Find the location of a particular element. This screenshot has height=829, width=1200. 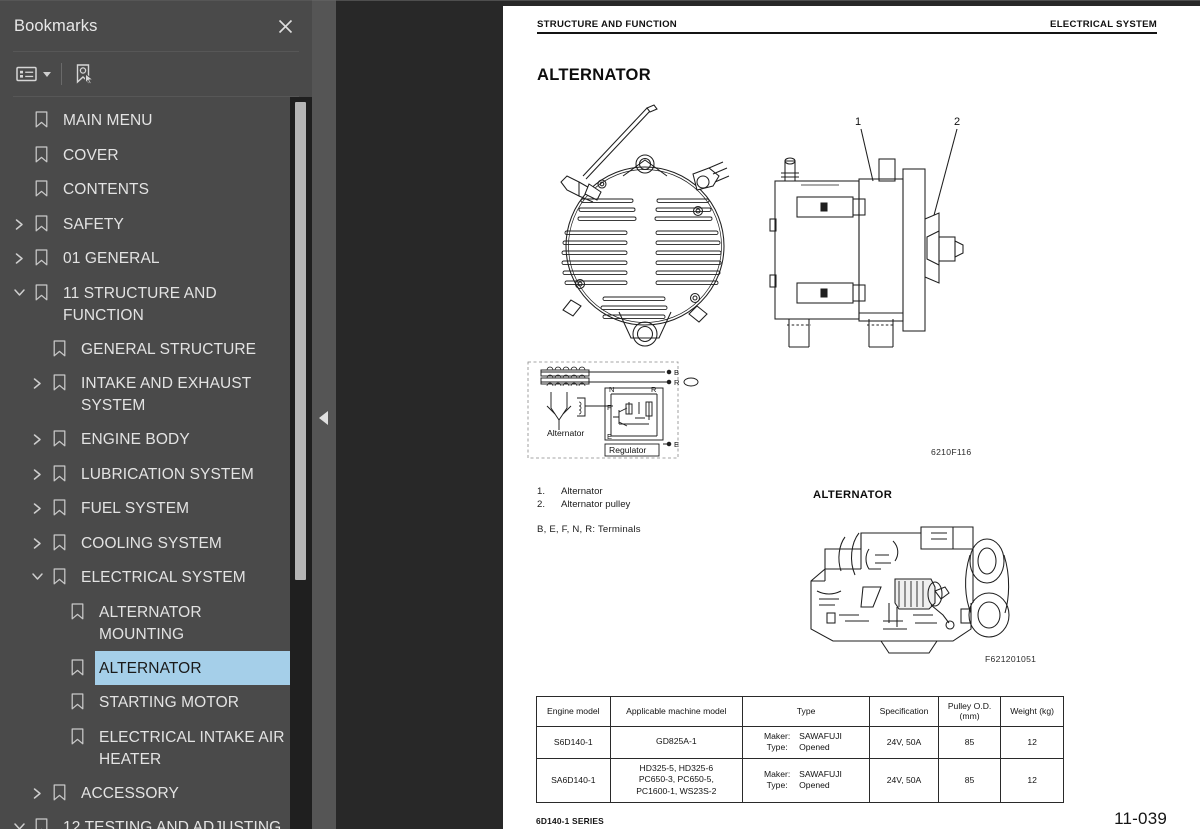

sidebar-item-11-structure-and-function: 11 STRUCTURE AND FUNCTION is located at coordinates (145, 304).